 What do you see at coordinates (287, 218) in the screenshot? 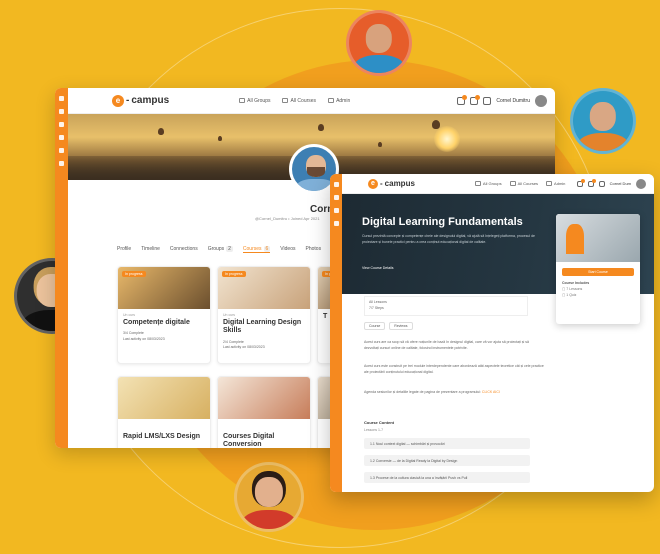
I see `profile-meta: @Cornel_Dumitru • Joined Apr 2021` at bounding box center [287, 218].